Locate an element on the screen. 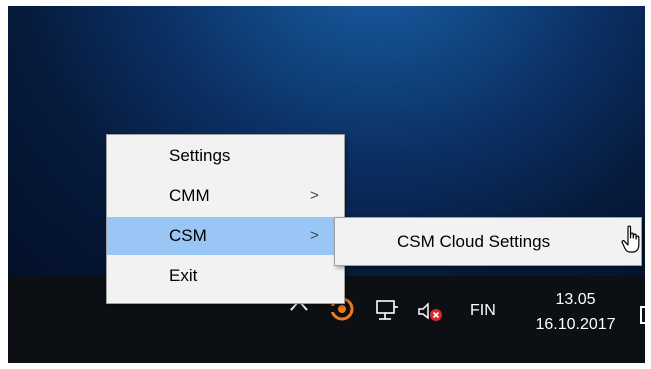 This screenshot has height=369, width=651. notification-icon is located at coordinates (642, 315).